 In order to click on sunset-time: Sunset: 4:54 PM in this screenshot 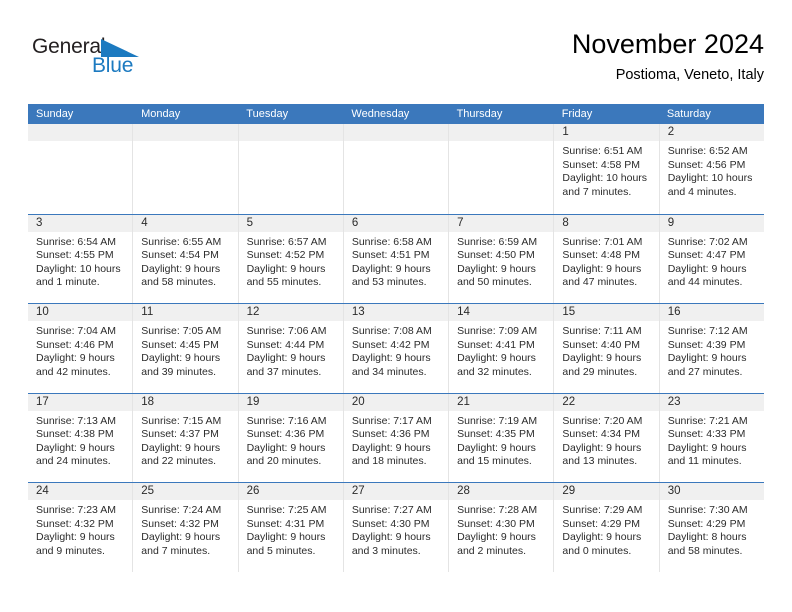, I will do `click(180, 255)`.